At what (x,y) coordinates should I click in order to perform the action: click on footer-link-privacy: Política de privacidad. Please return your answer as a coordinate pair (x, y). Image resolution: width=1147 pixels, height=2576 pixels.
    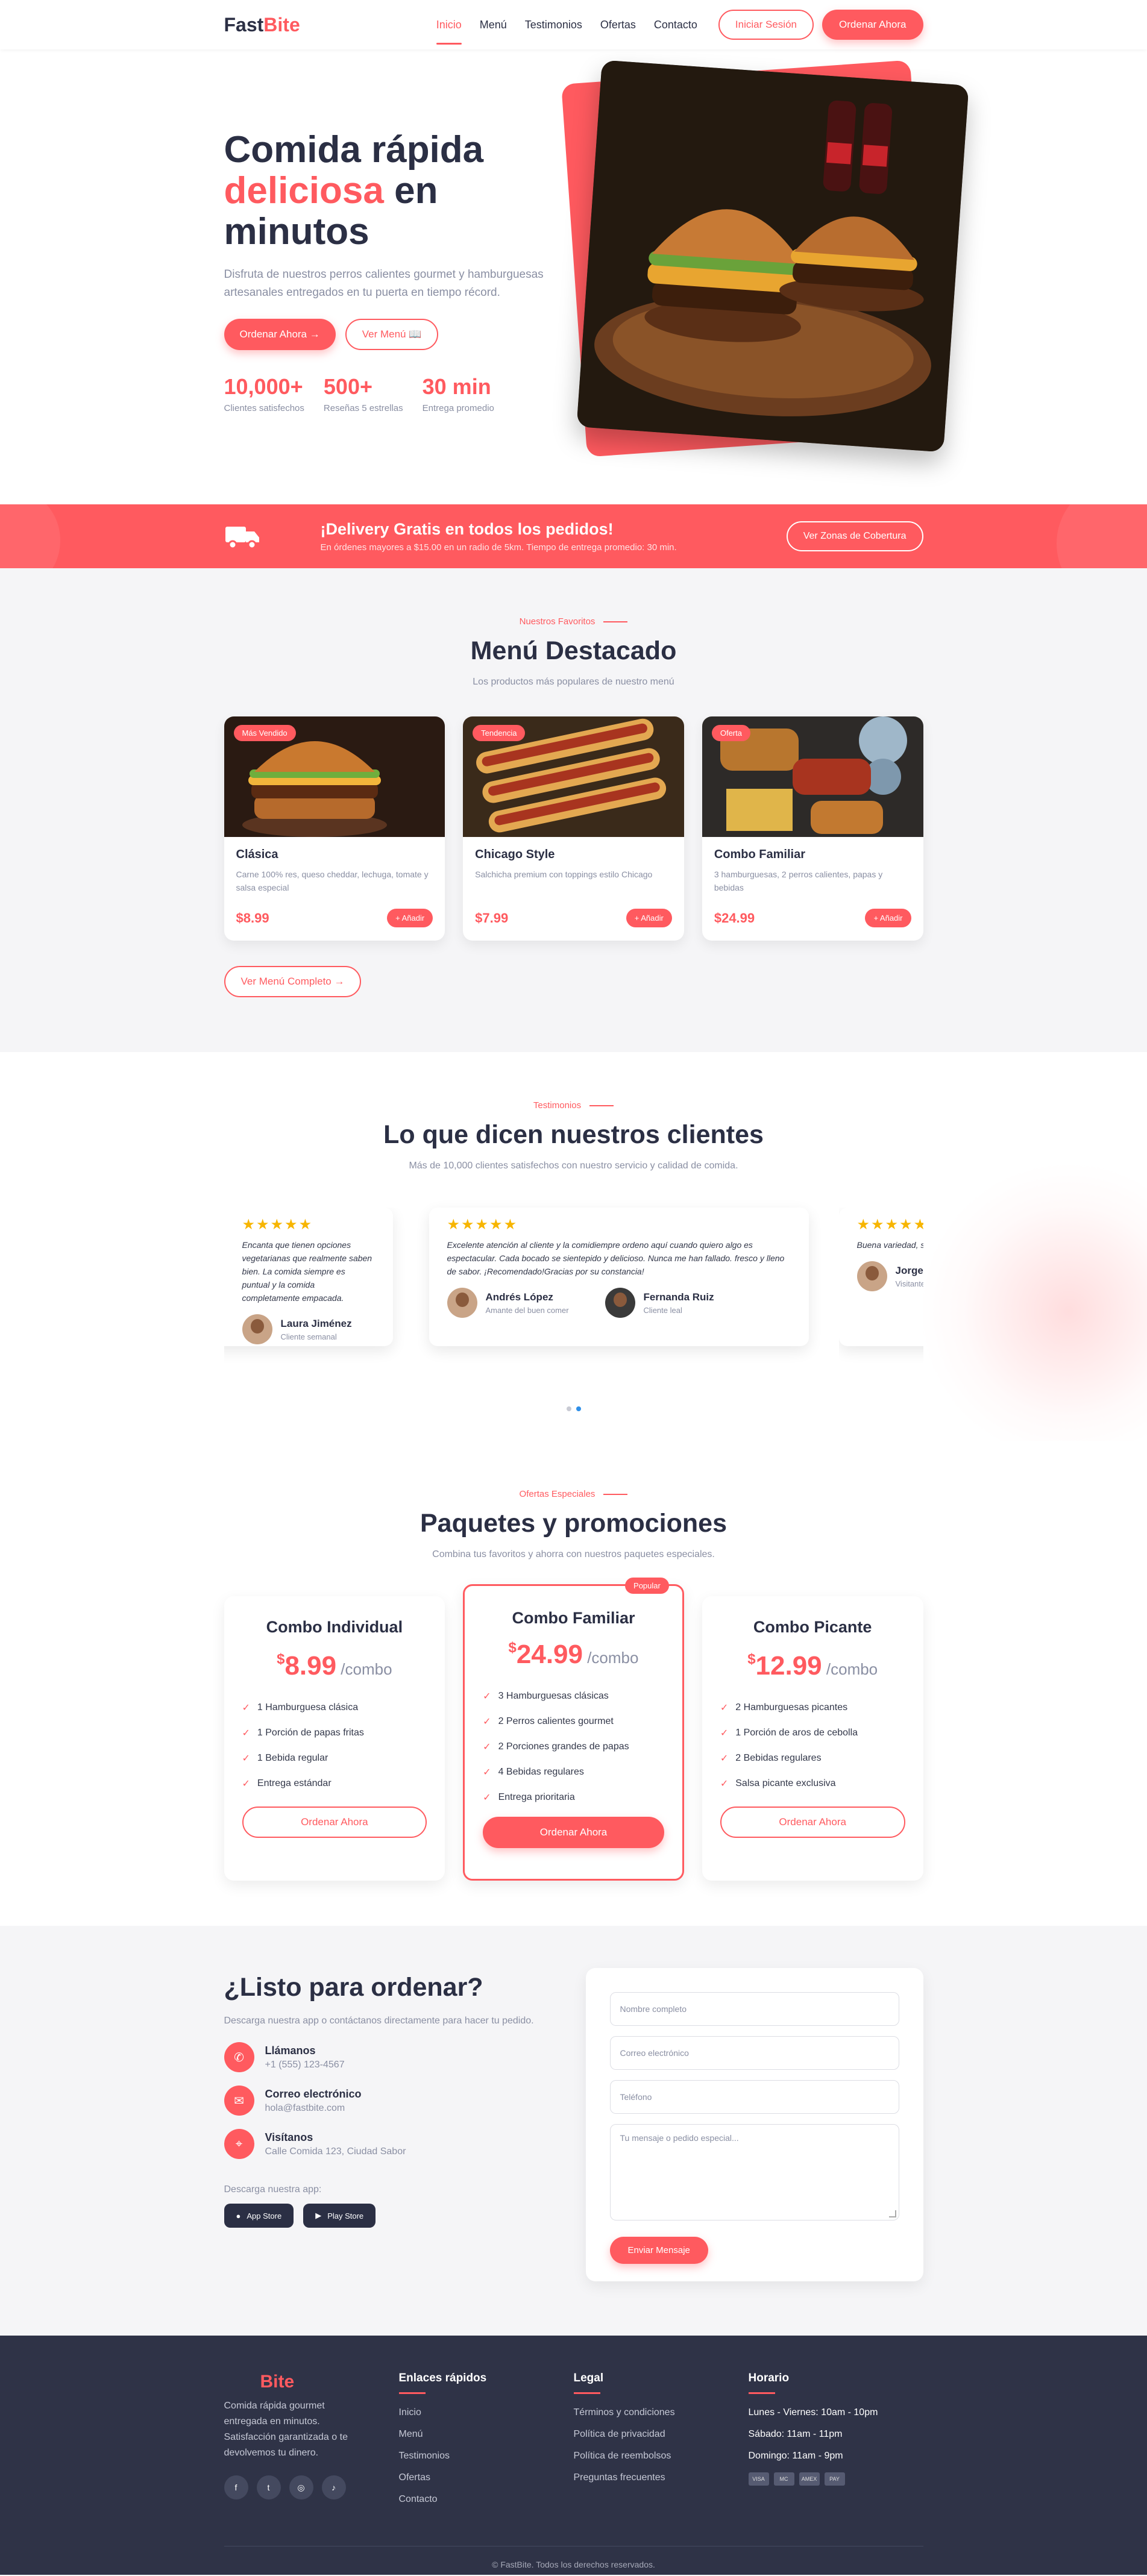
    Looking at the image, I should click on (661, 2434).